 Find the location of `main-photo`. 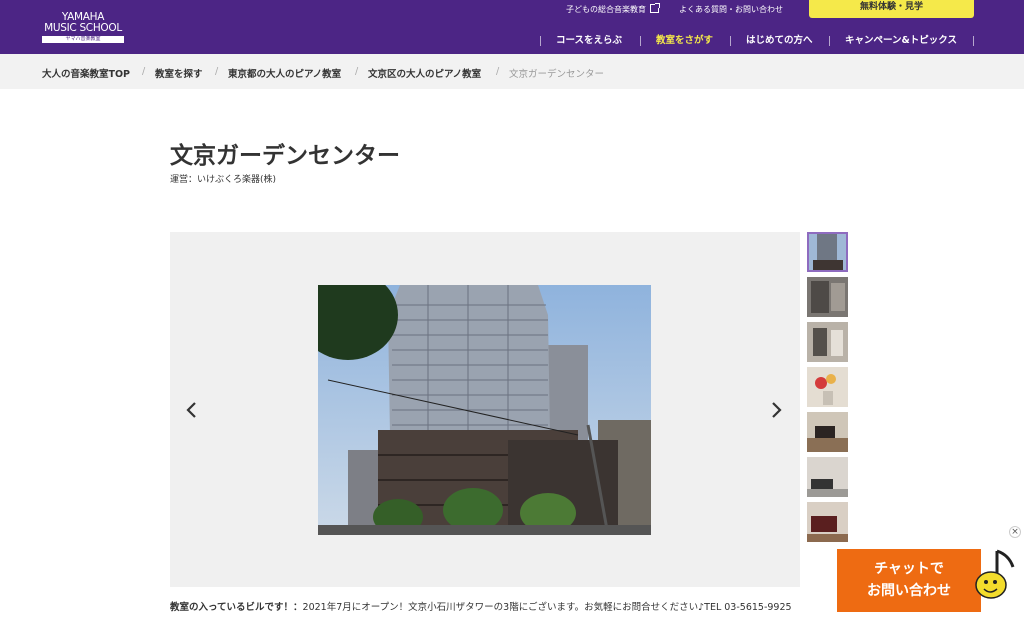

main-photo is located at coordinates (484, 410).